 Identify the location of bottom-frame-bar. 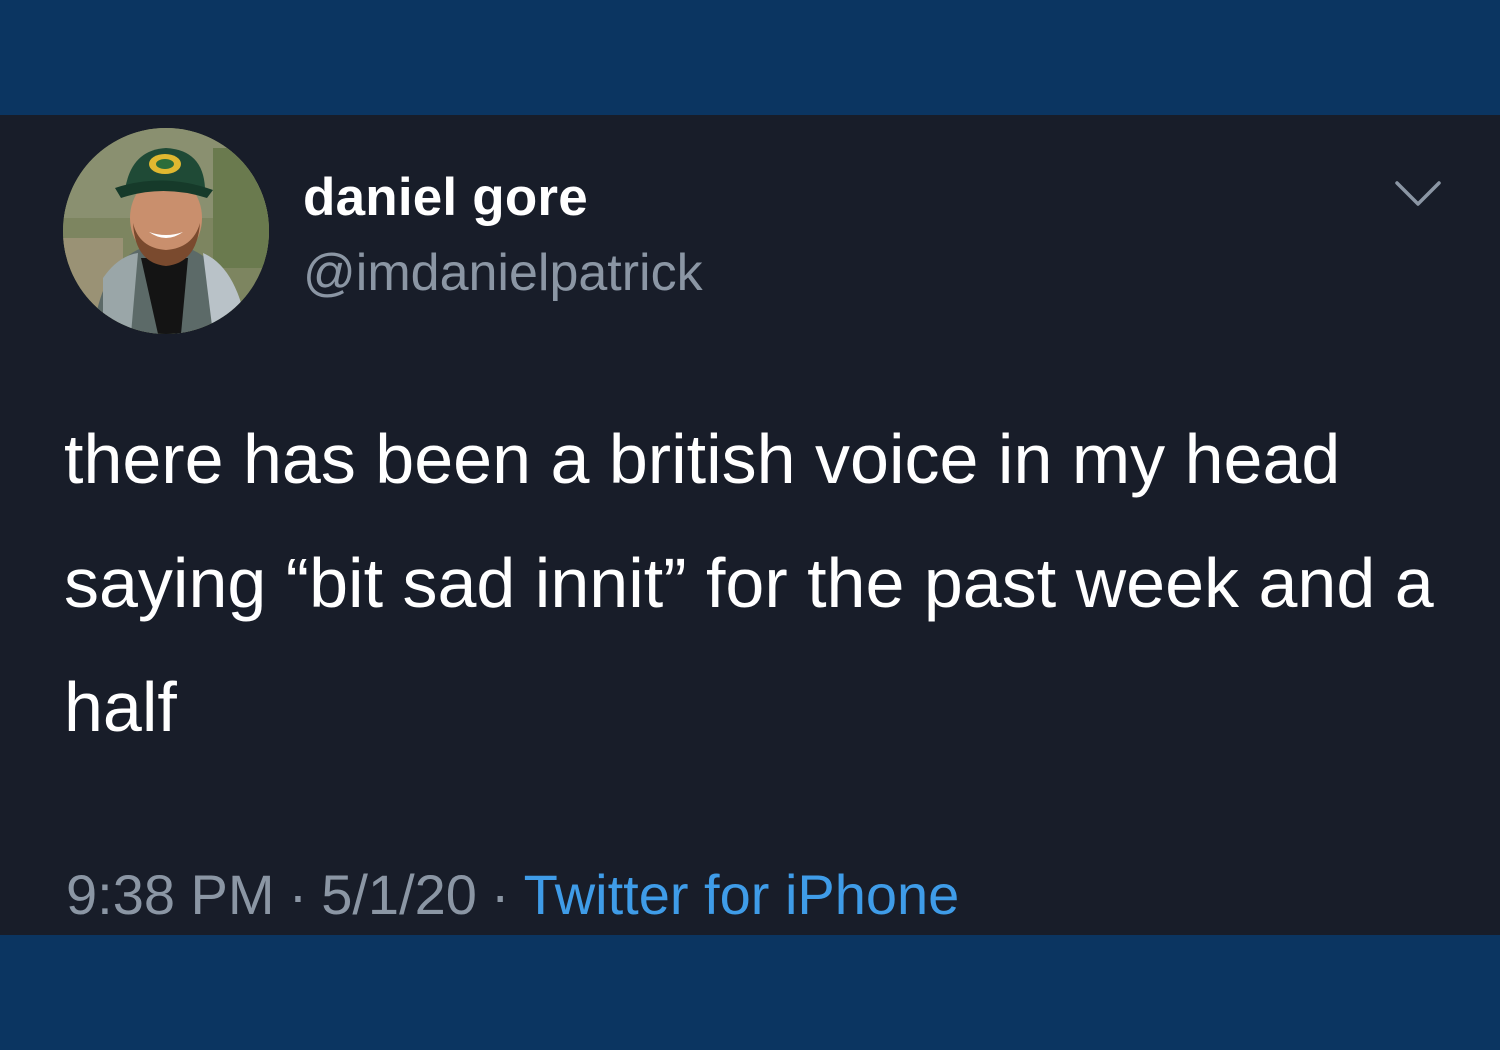
(750, 992).